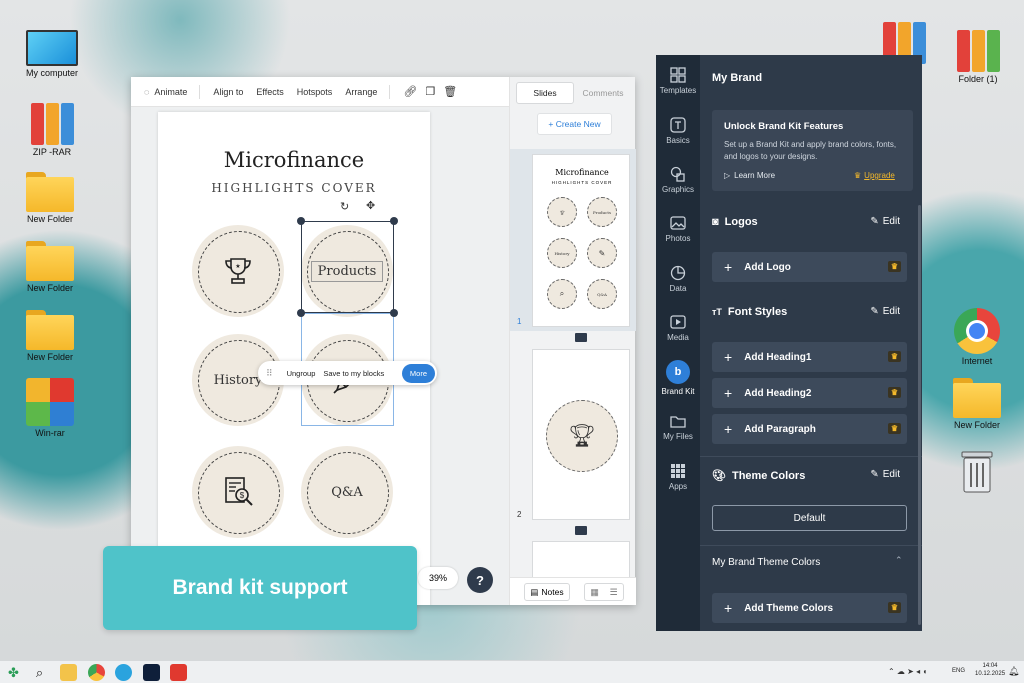 The height and width of the screenshot is (683, 1024). What do you see at coordinates (347, 492) in the screenshot?
I see `circle-qa: Q&A` at bounding box center [347, 492].